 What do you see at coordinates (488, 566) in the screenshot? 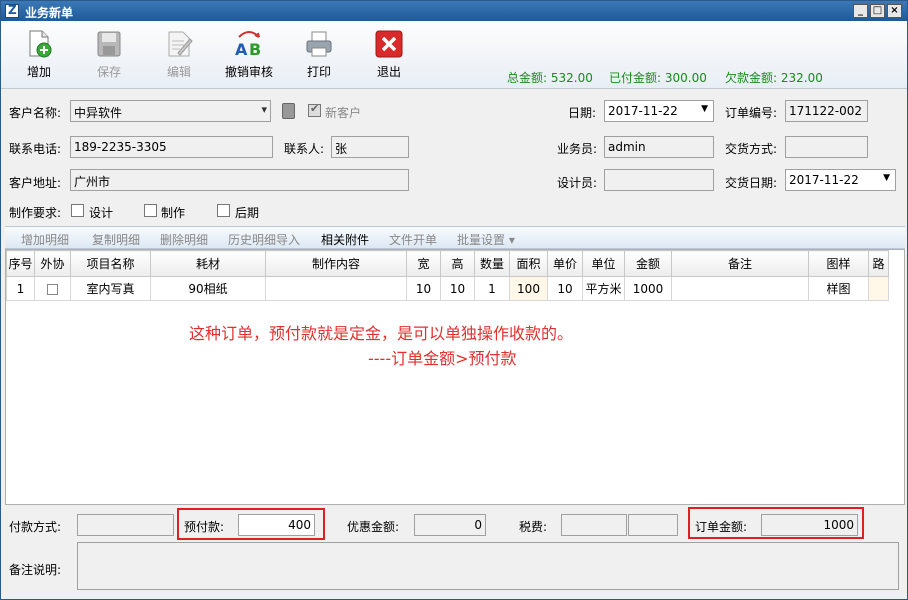
I see `remark-textarea` at bounding box center [488, 566].